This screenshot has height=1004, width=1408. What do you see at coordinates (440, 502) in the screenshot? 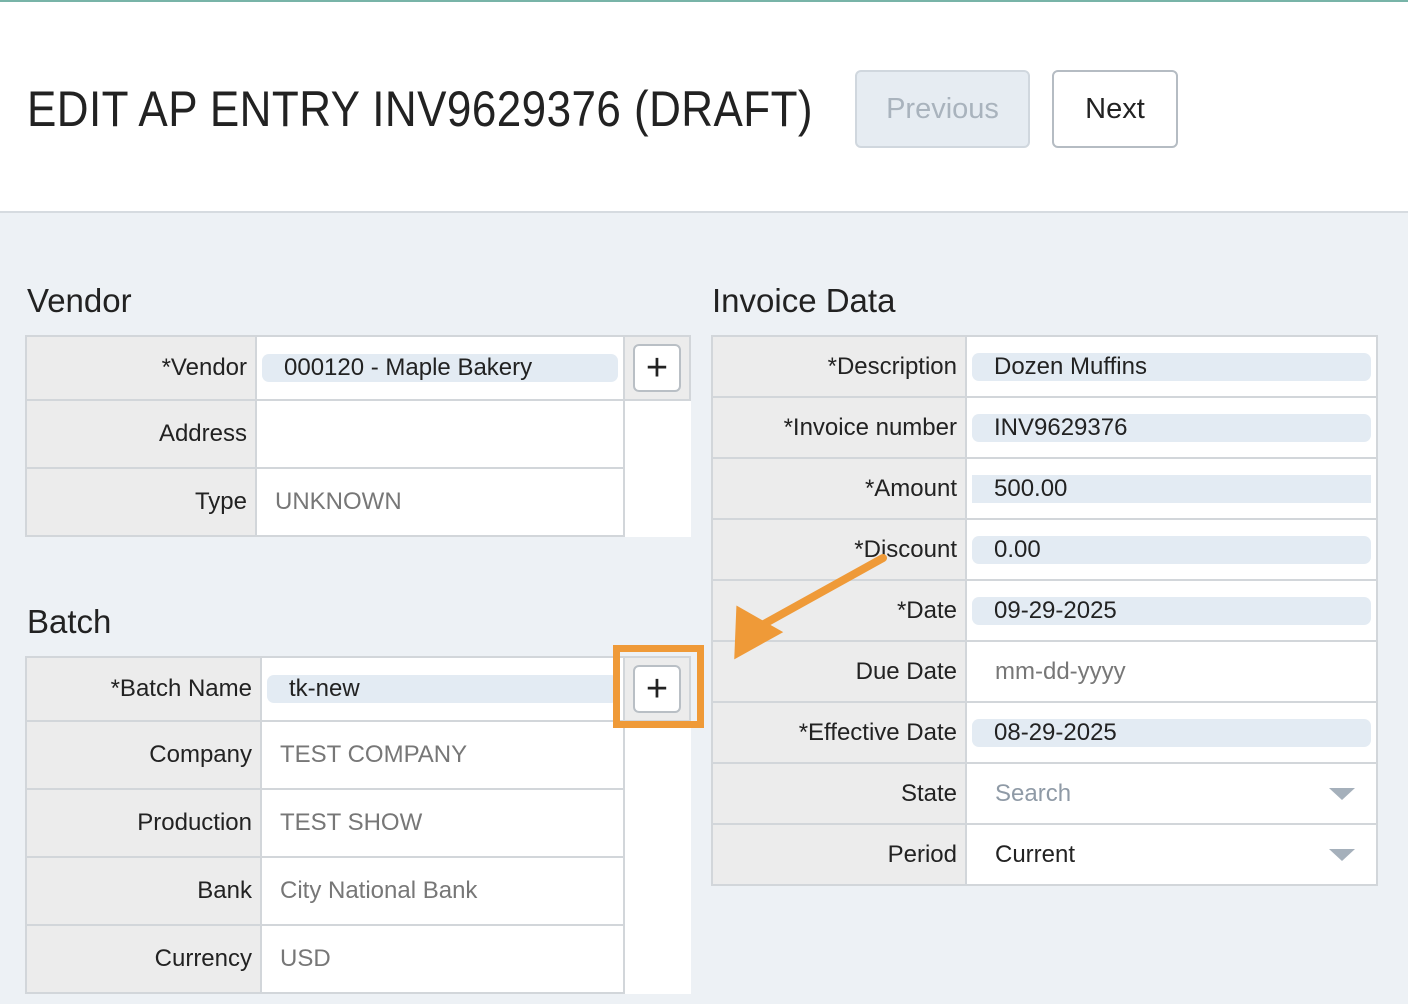
I see `type-field: UNKNOWN` at bounding box center [440, 502].